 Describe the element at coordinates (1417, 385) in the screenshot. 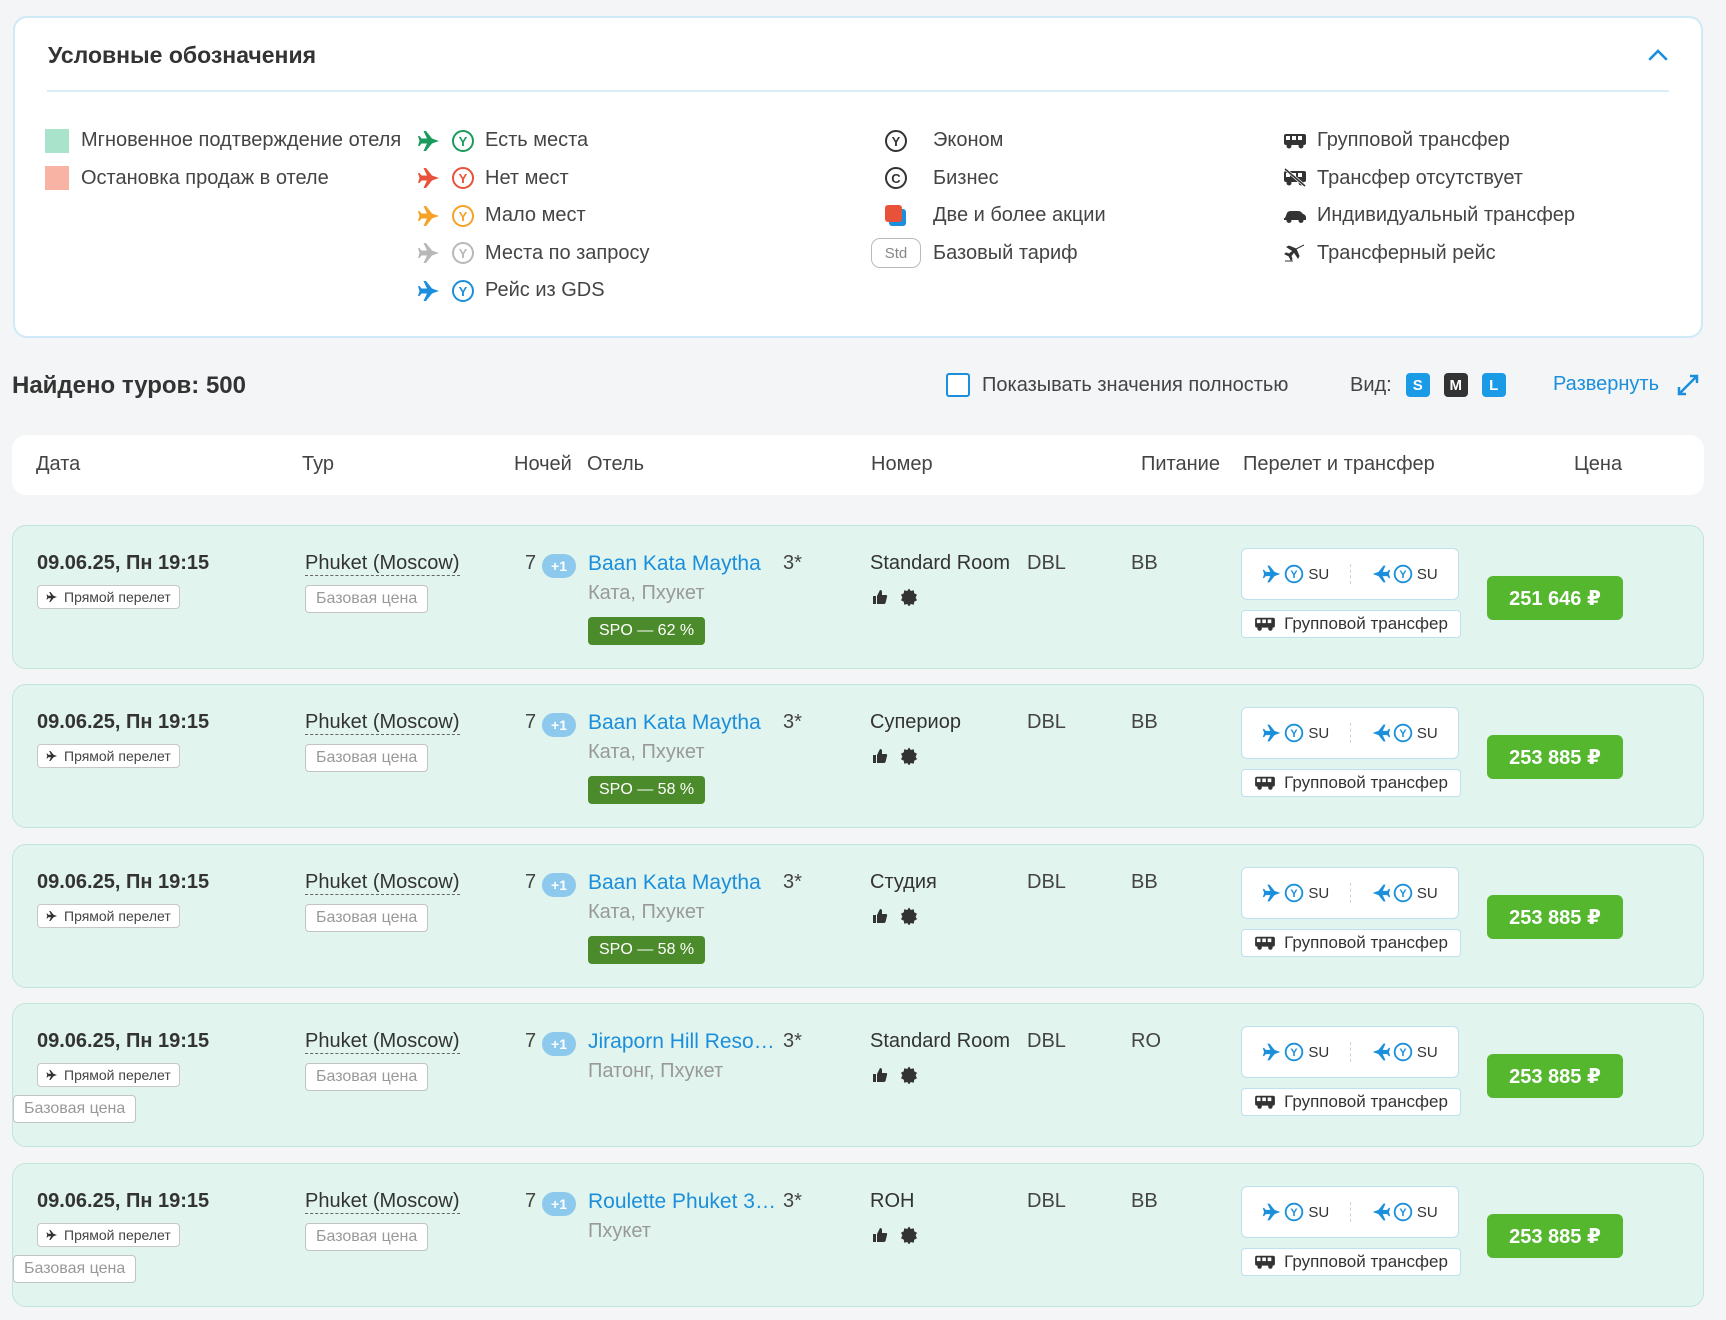

I see `view-s-button: S` at that location.